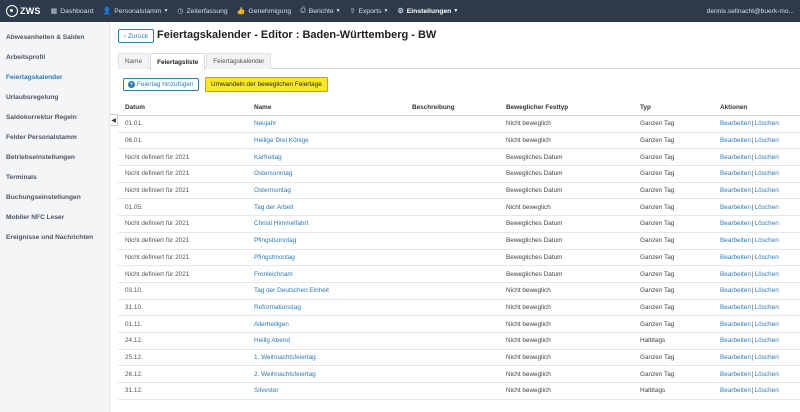  Describe the element at coordinates (680, 107) in the screenshot. I see `column-header-typ: Typ` at that location.